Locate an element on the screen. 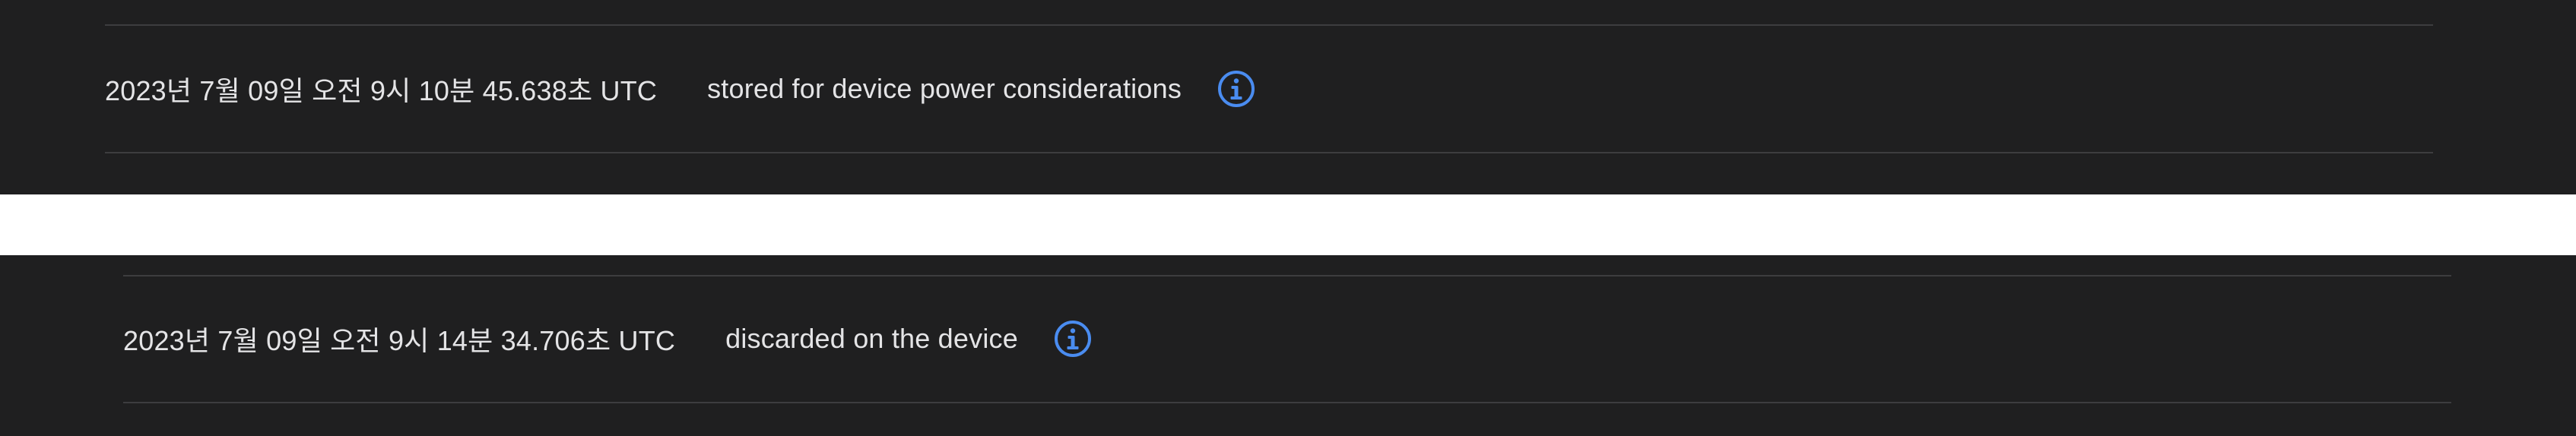 The width and height of the screenshot is (2576, 436). log-status: discarded on the device is located at coordinates (872, 338).